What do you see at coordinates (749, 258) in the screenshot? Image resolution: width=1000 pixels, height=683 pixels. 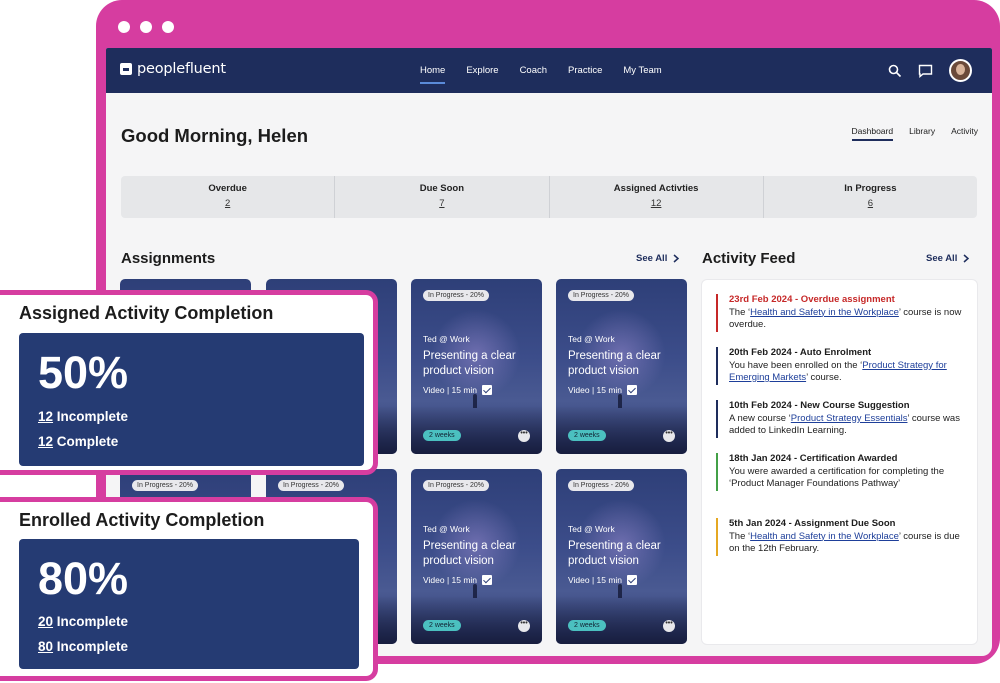 I see `activity-feed-title: Activity Feed` at bounding box center [749, 258].